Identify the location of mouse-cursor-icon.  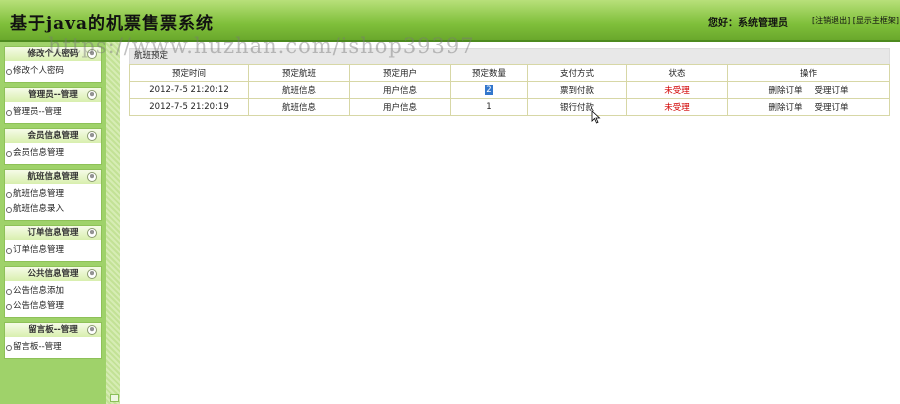
(596, 117).